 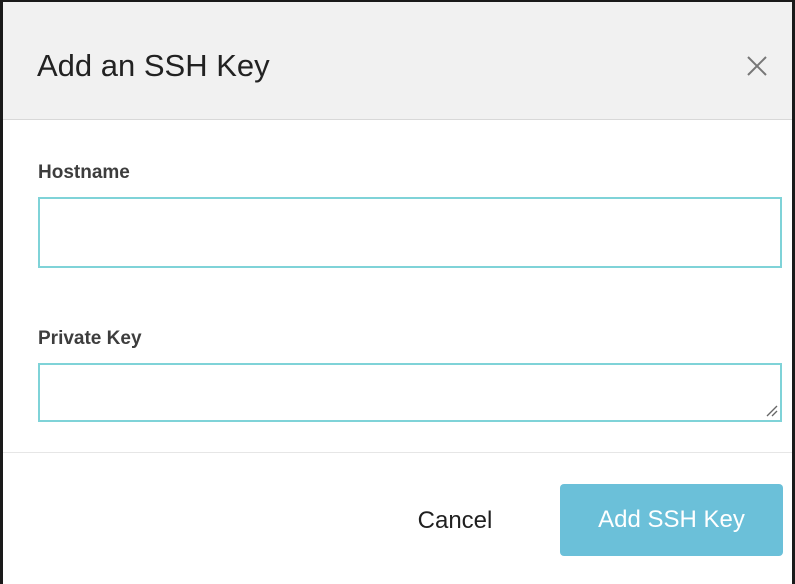 What do you see at coordinates (671, 520) in the screenshot?
I see `add-ssh-key-button: Add SSH Key` at bounding box center [671, 520].